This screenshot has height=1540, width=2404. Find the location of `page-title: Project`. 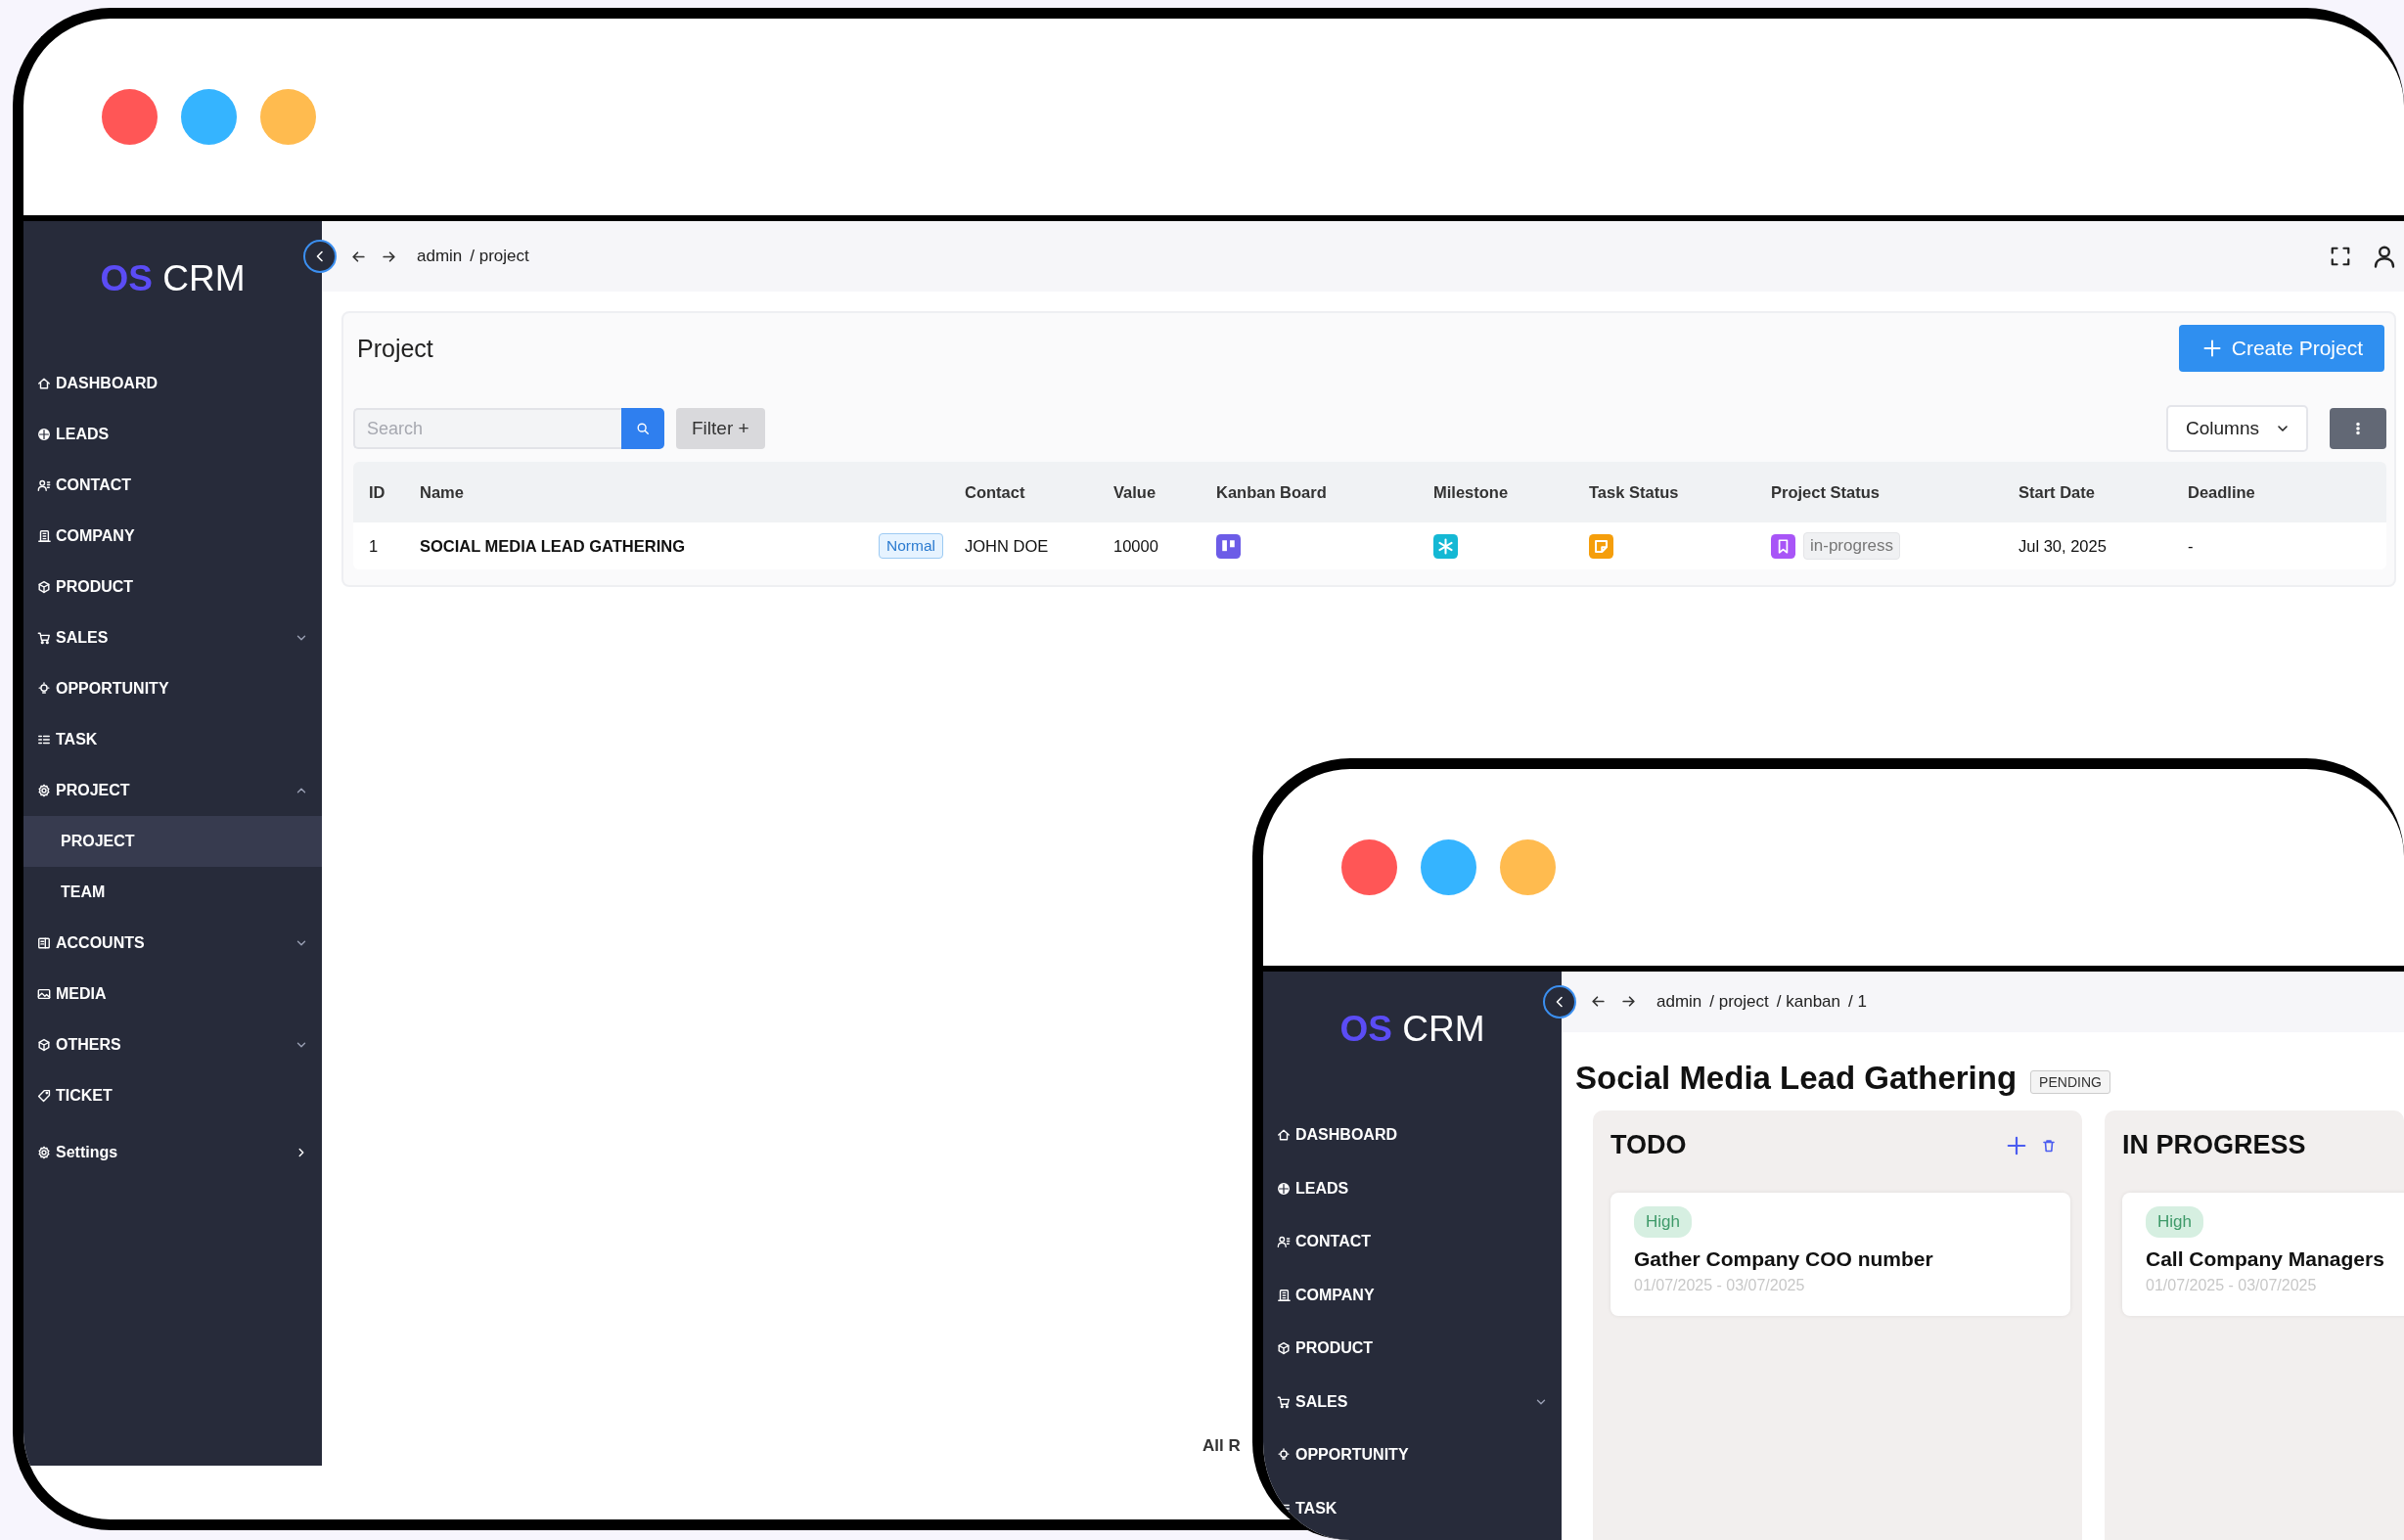

page-title: Project is located at coordinates (395, 349).